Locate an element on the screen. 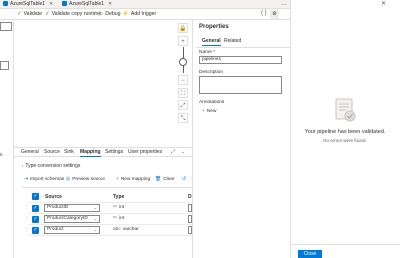 This screenshot has width=400, height=258. clear-button: 🗑 Clear is located at coordinates (165, 179).